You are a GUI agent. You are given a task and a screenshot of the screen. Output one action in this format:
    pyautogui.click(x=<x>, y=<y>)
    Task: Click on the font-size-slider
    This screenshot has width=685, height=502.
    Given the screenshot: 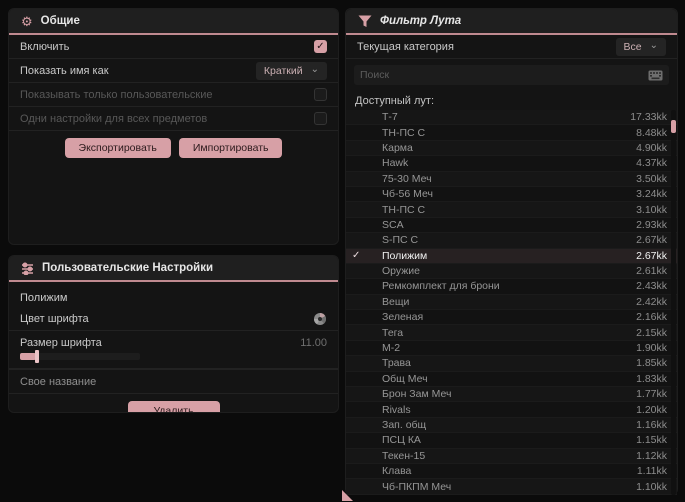 What is the action you would take?
    pyautogui.click(x=80, y=356)
    